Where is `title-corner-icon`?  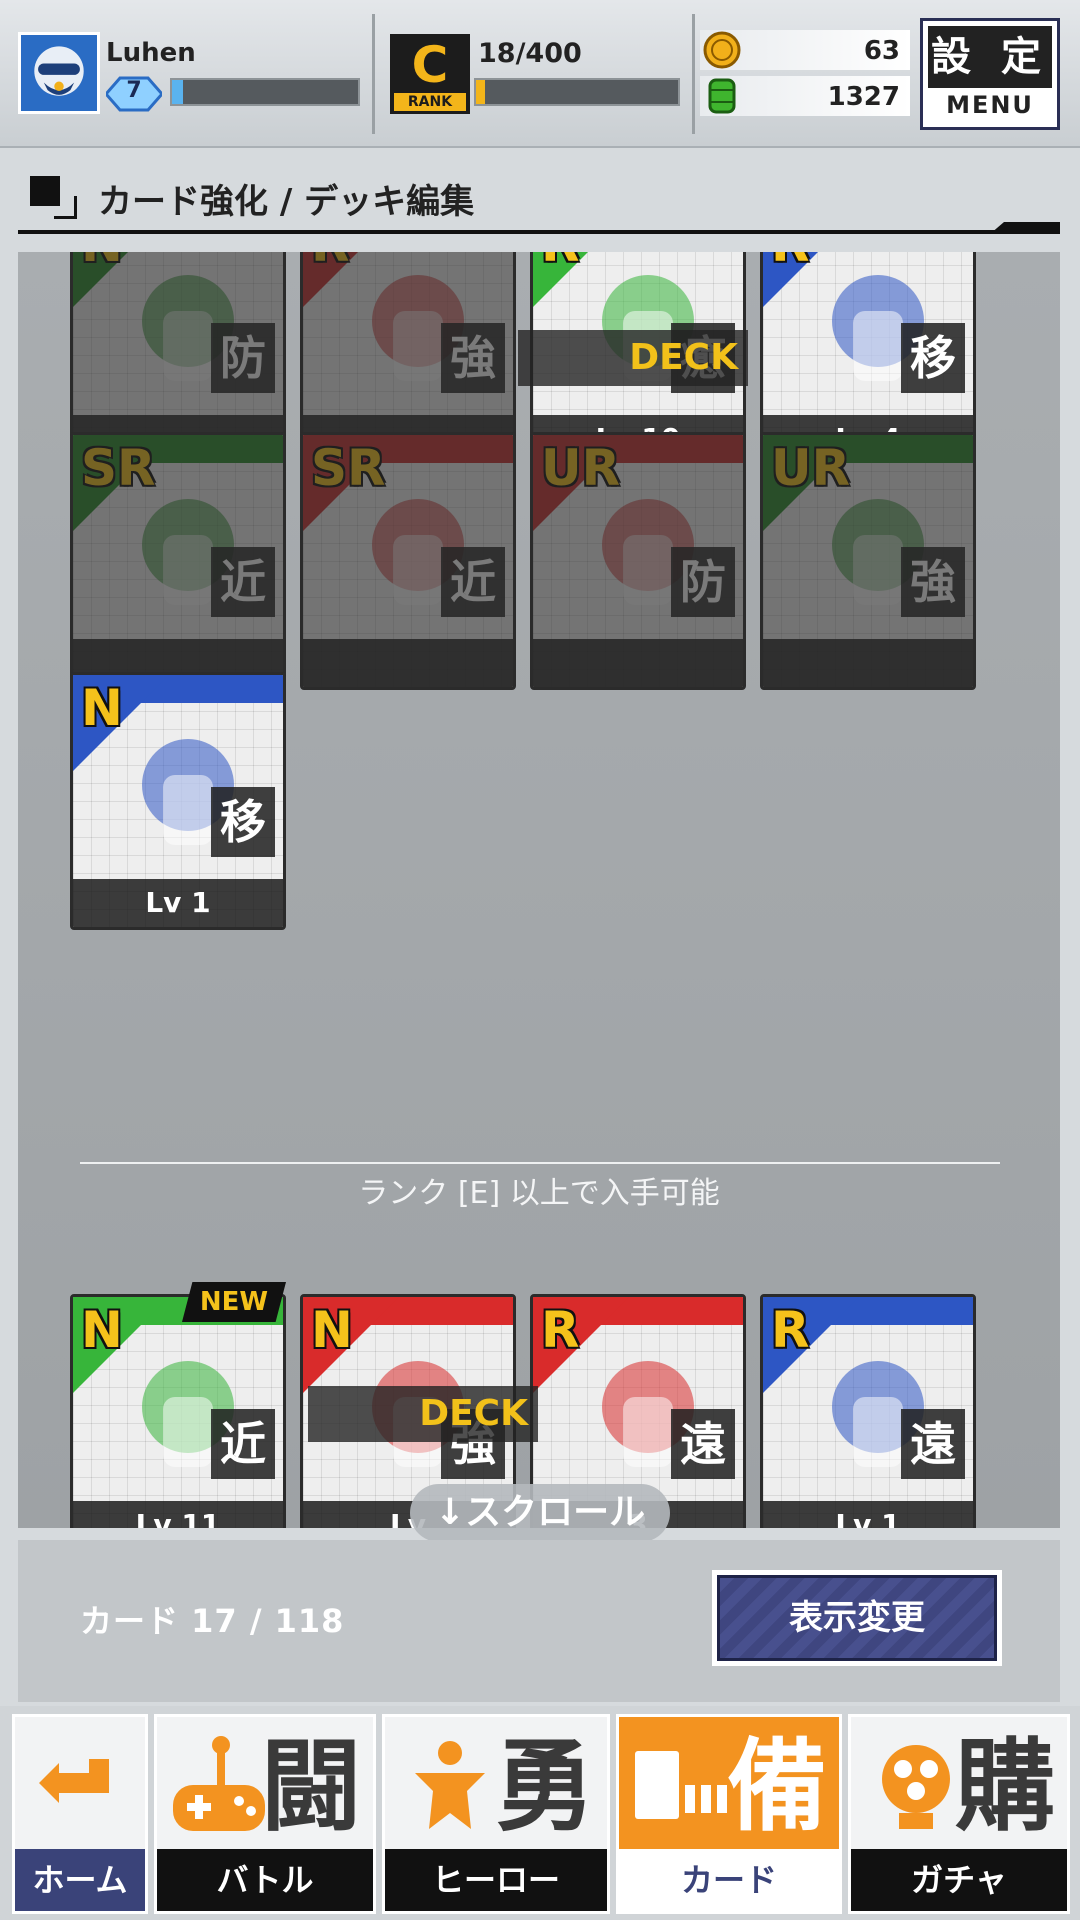 title-corner-icon is located at coordinates (65, 207).